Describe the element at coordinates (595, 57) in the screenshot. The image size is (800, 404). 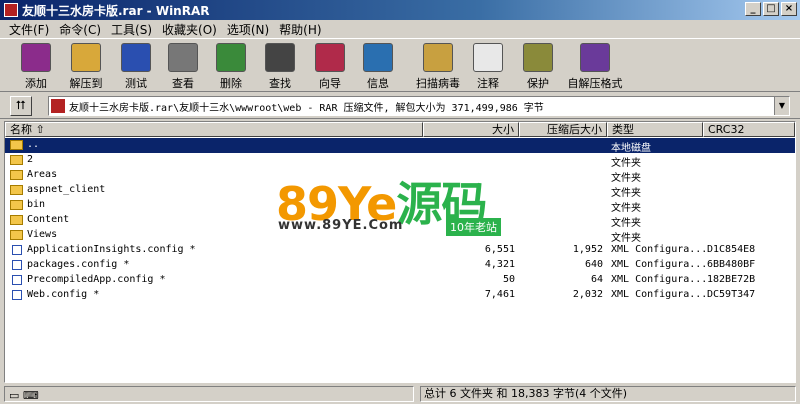
I see `sfx-icon` at that location.